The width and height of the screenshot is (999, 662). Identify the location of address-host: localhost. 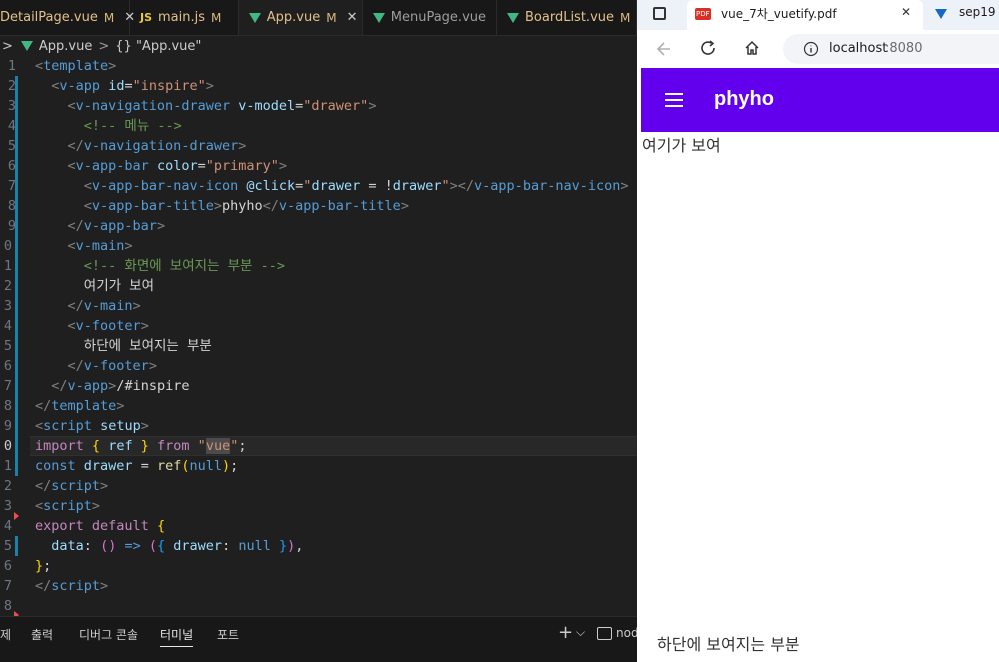
(858, 48).